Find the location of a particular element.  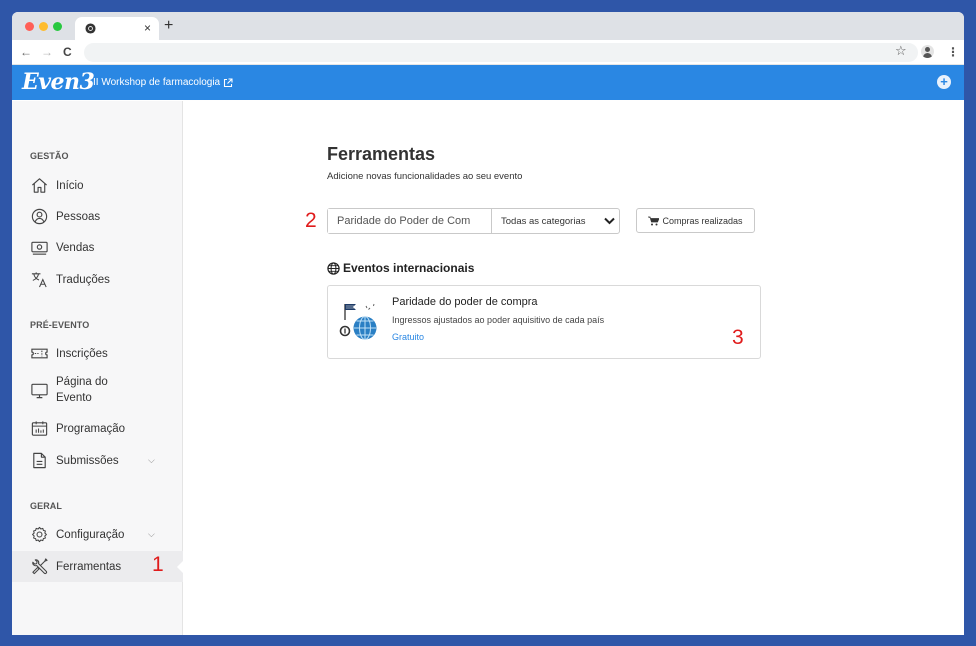

tools-icon is located at coordinates (40, 566).